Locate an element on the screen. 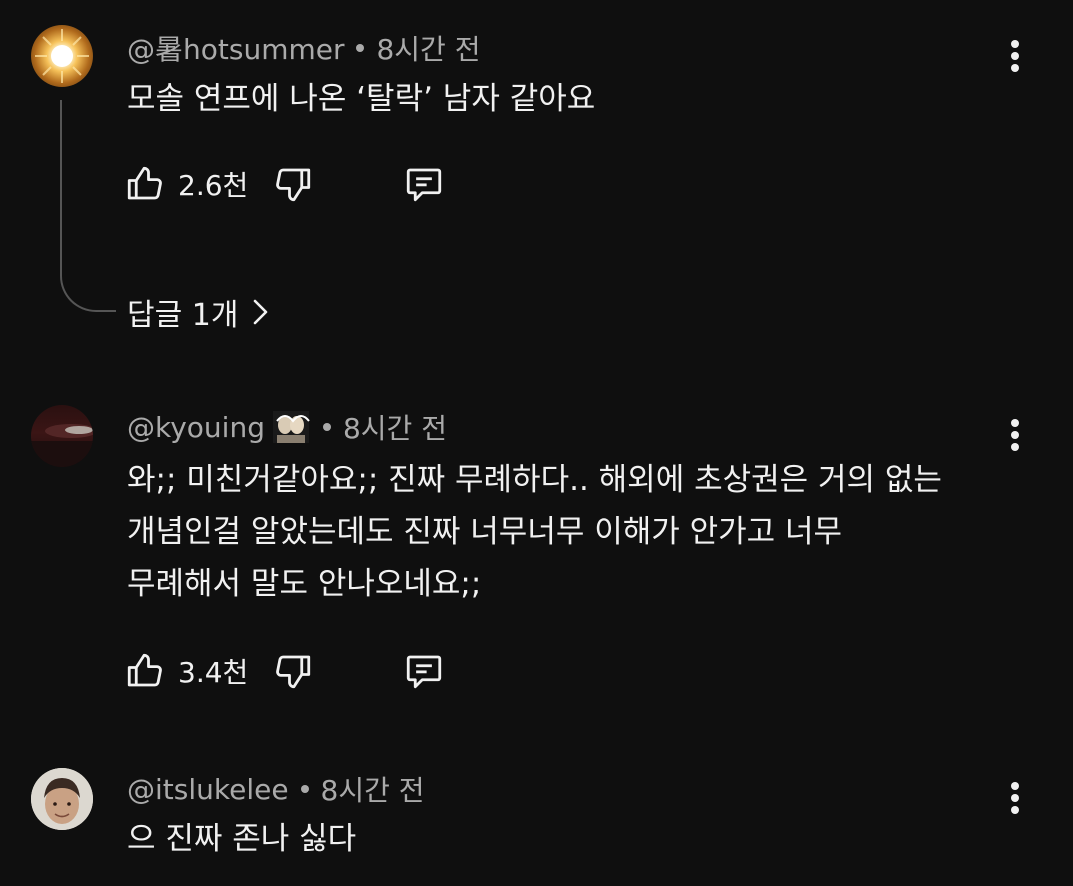  replies-label: 답글 1개 is located at coordinates (183, 315).